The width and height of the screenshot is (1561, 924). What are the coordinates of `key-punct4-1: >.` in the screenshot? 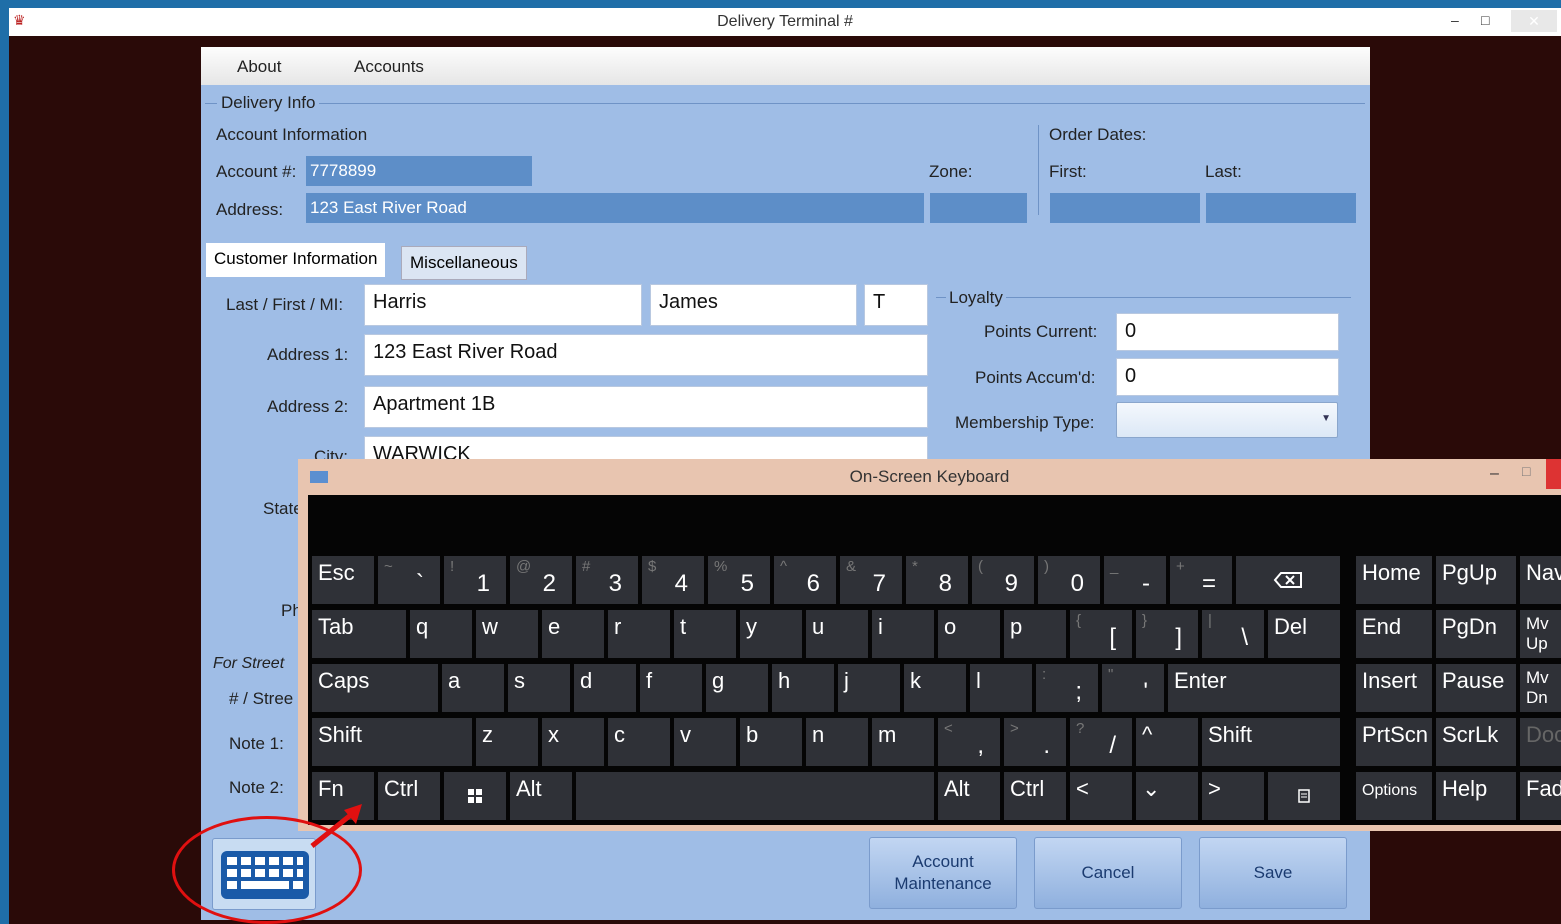 It's located at (1035, 742).